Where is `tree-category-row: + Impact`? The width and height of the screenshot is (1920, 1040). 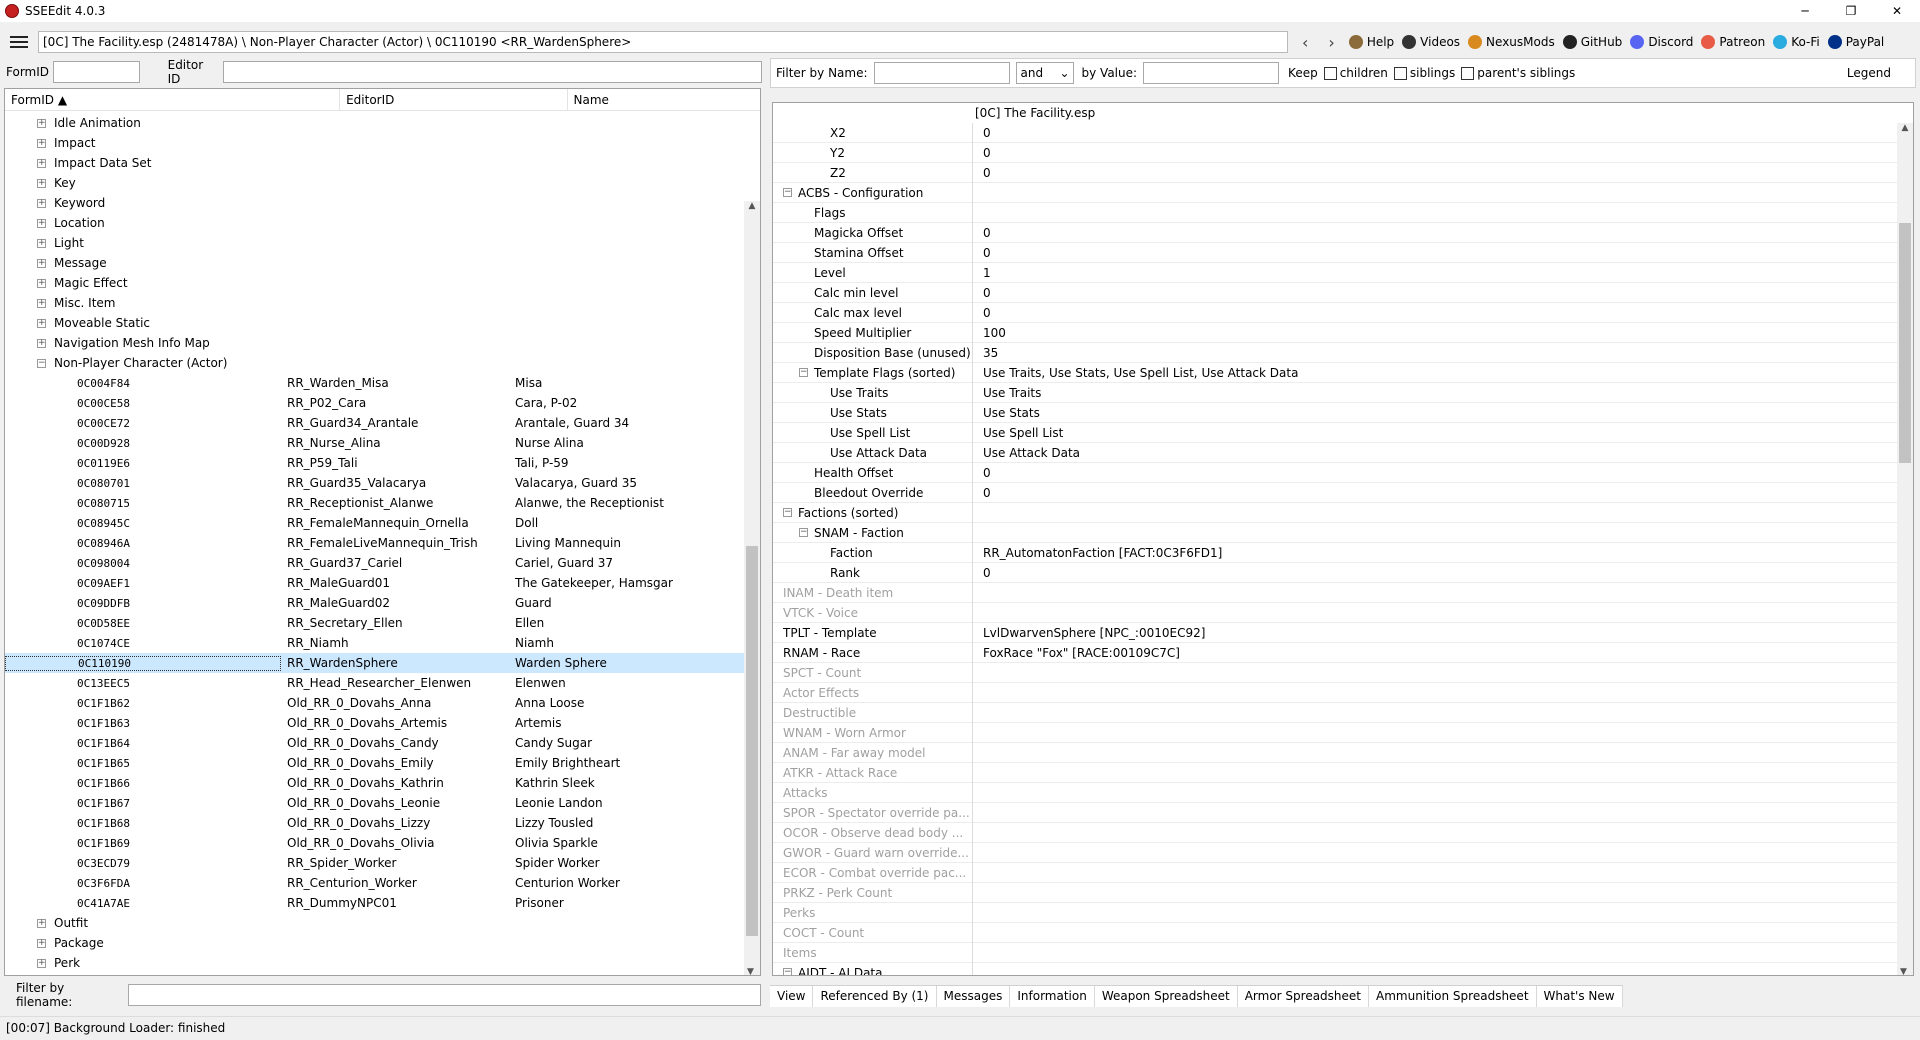
tree-category-row: + Impact is located at coordinates (375, 143).